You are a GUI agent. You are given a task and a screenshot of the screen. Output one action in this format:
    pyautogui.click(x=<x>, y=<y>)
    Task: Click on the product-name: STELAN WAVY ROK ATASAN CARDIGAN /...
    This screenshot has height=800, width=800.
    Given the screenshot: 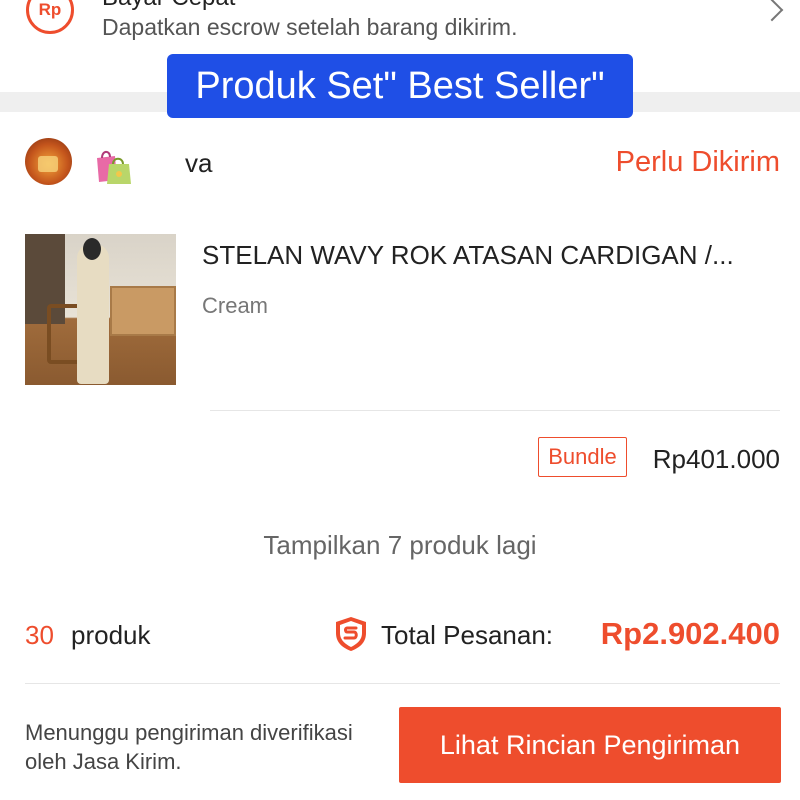 What is the action you would take?
    pyautogui.click(x=494, y=255)
    